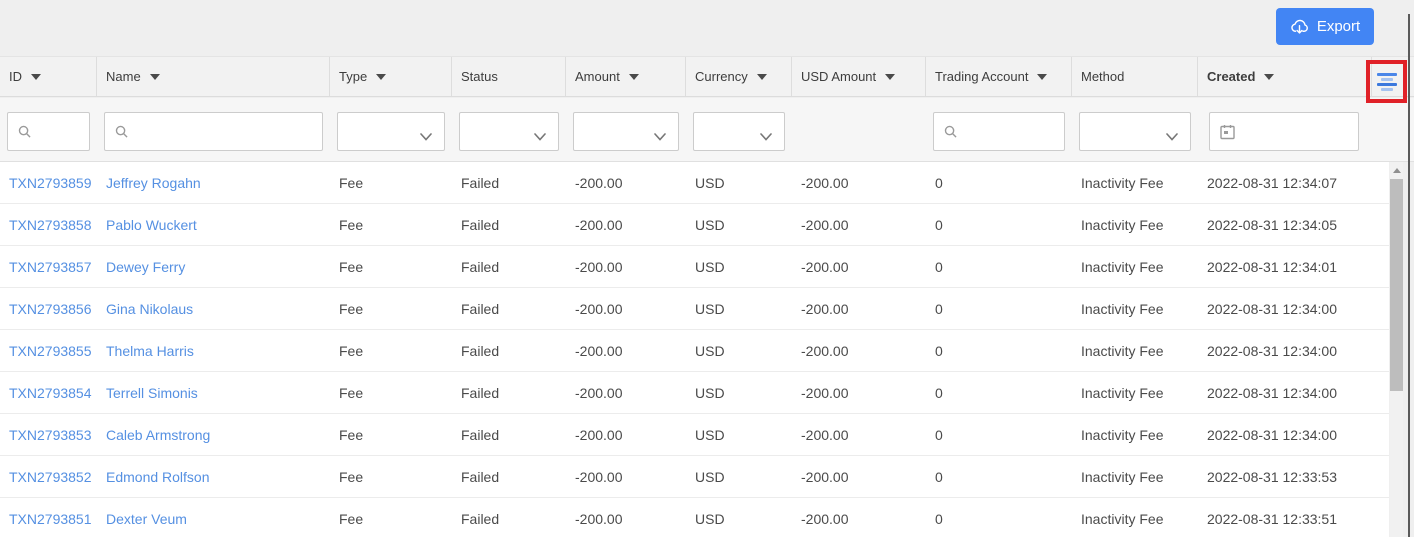 Image resolution: width=1414 pixels, height=537 pixels. I want to click on cell-name: Dewey Ferry, so click(213, 267).